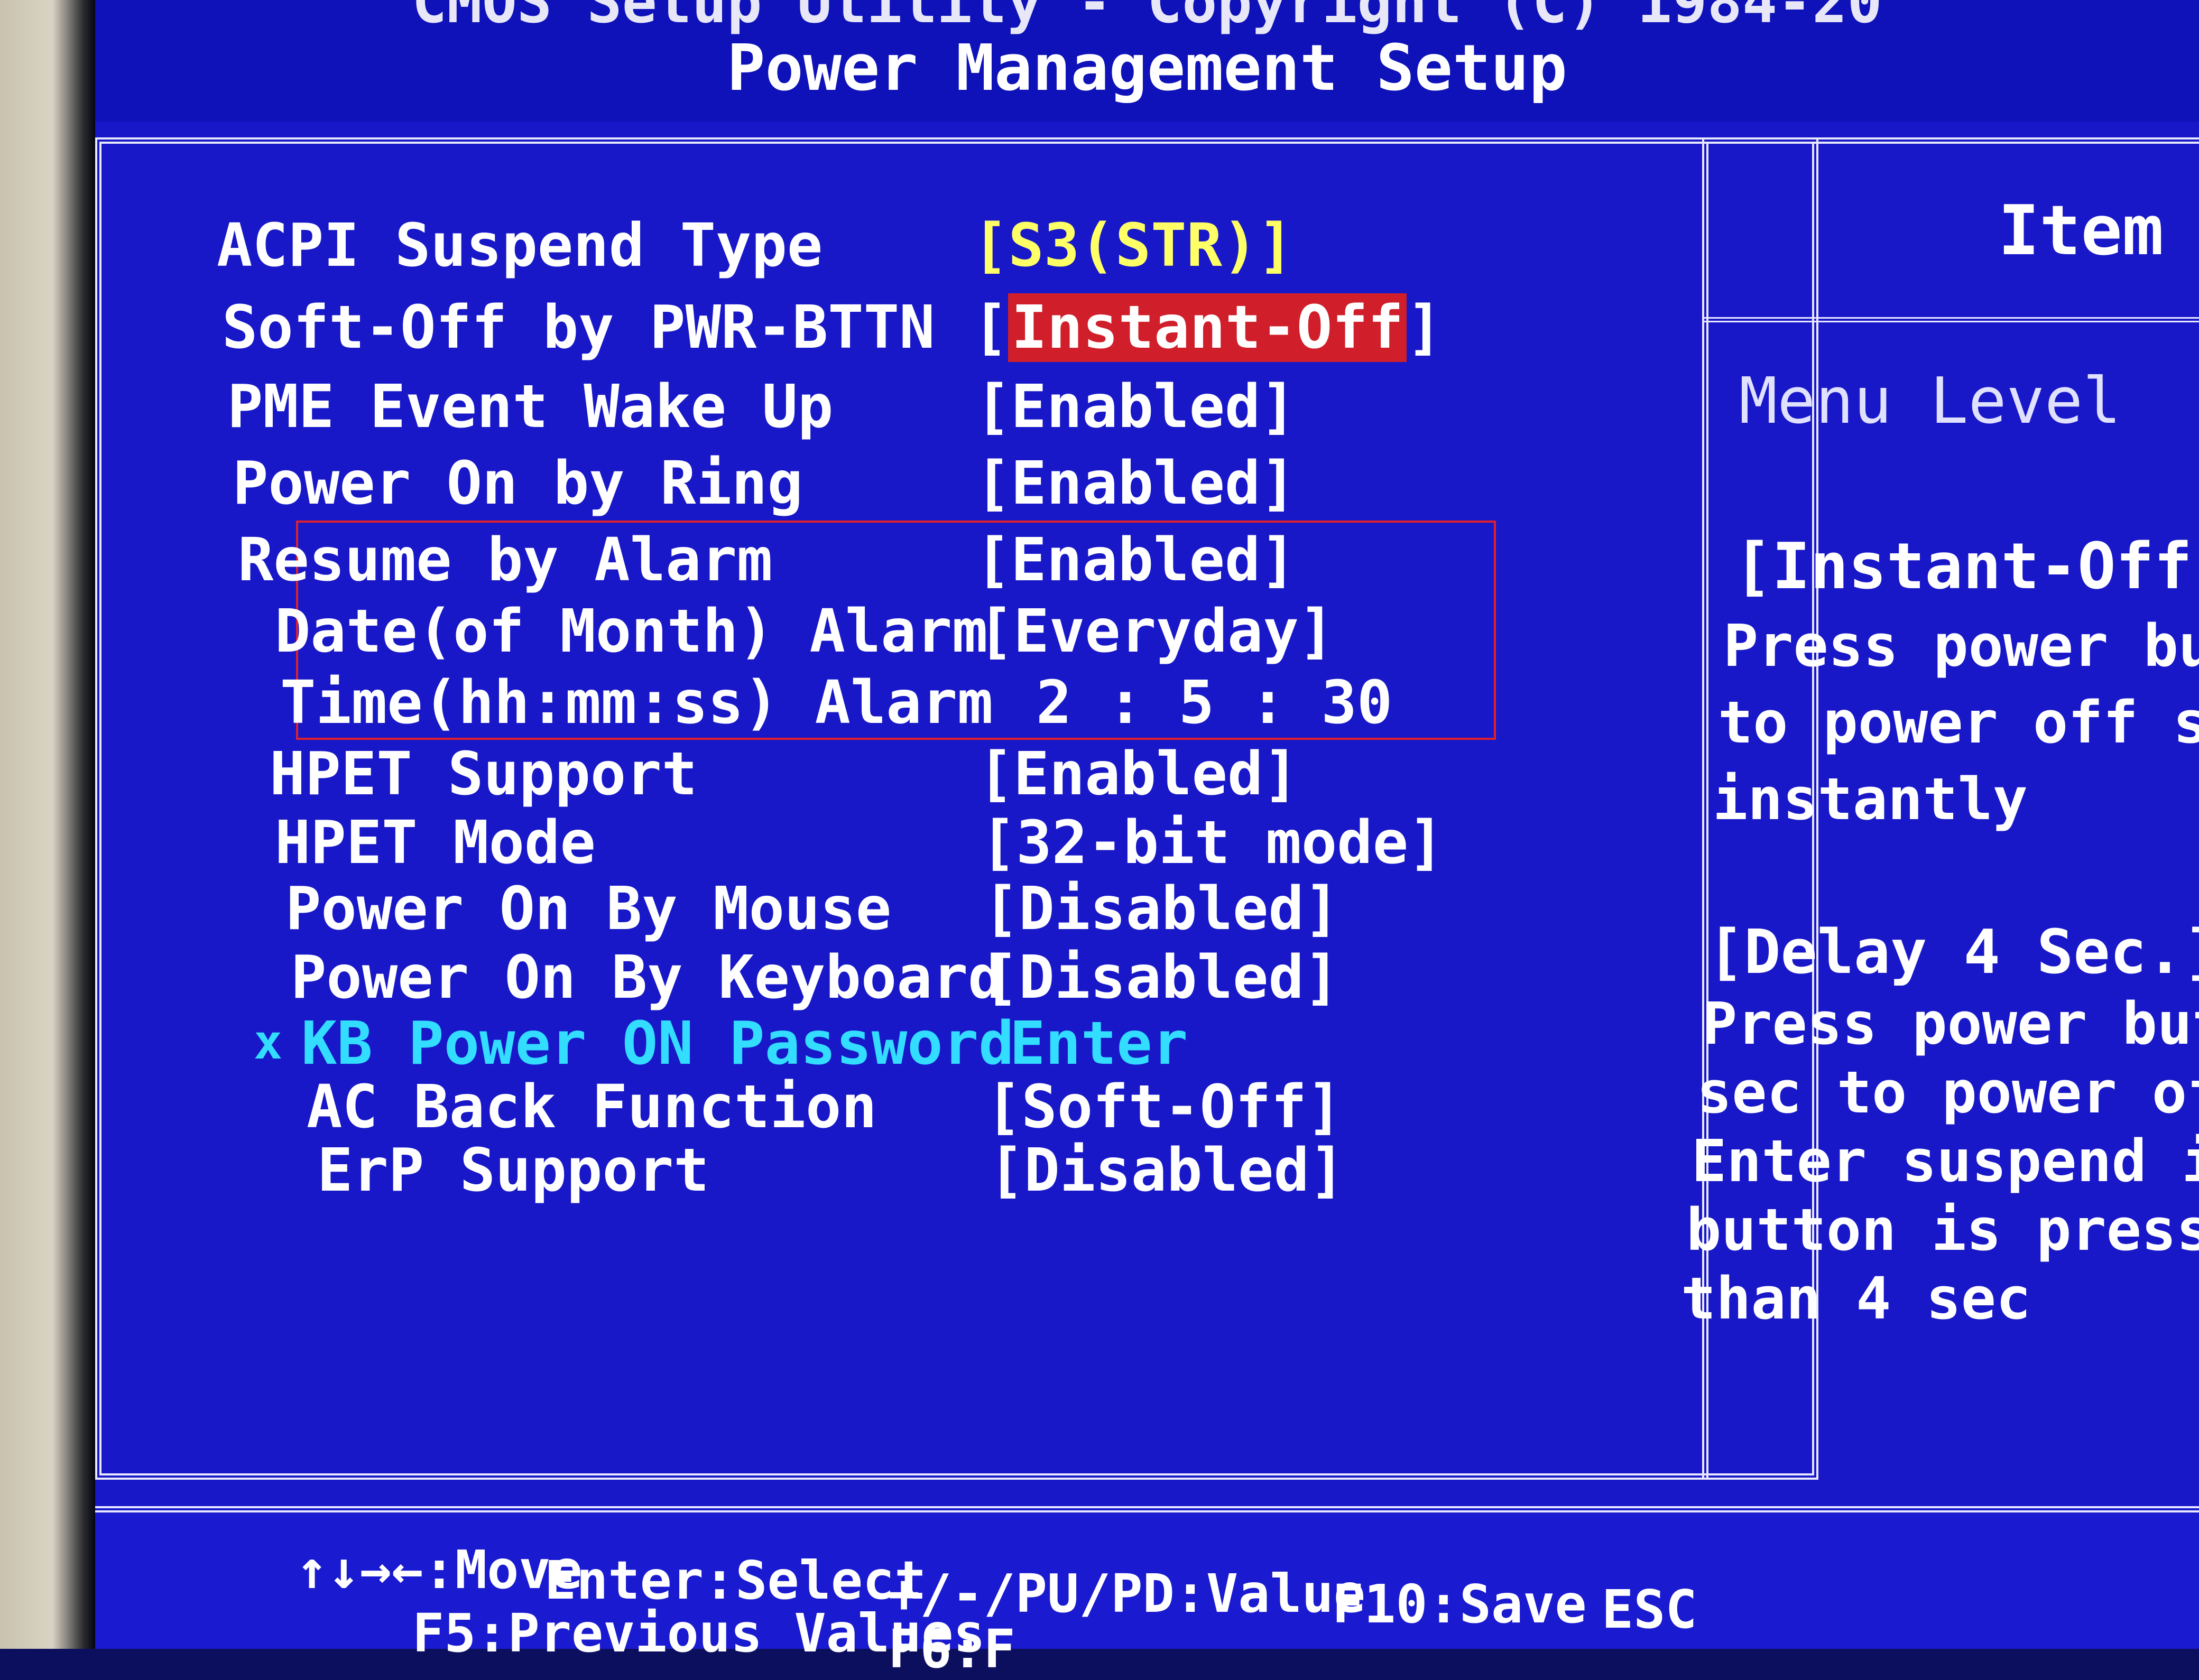  Describe the element at coordinates (513, 1170) in the screenshot. I see `setting-label: ErP Support` at that location.